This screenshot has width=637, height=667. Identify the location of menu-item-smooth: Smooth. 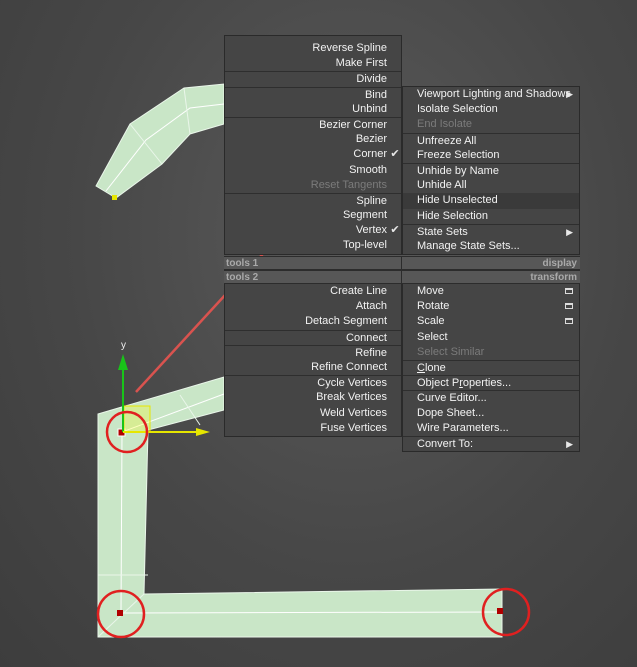
(313, 170).